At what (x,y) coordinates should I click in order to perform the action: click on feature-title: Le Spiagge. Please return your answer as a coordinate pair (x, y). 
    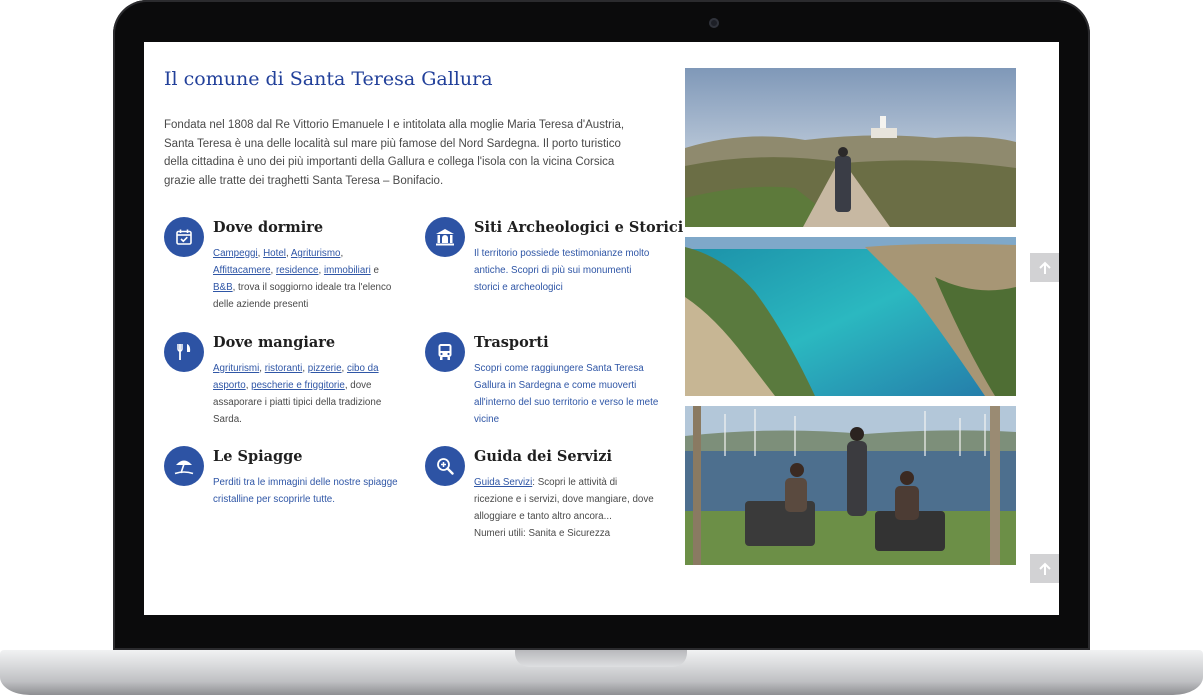
    Looking at the image, I should click on (258, 456).